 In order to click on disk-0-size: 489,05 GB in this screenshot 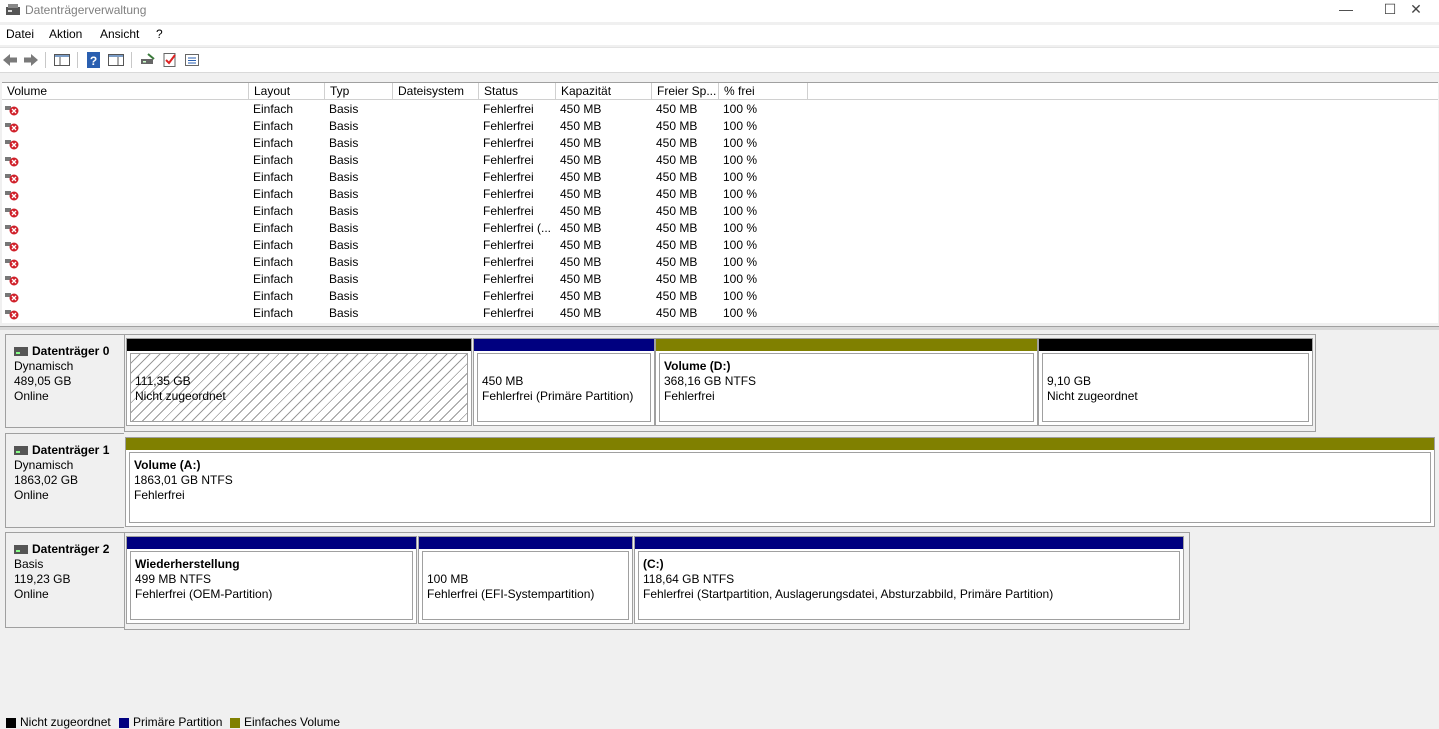, I will do `click(43, 381)`.